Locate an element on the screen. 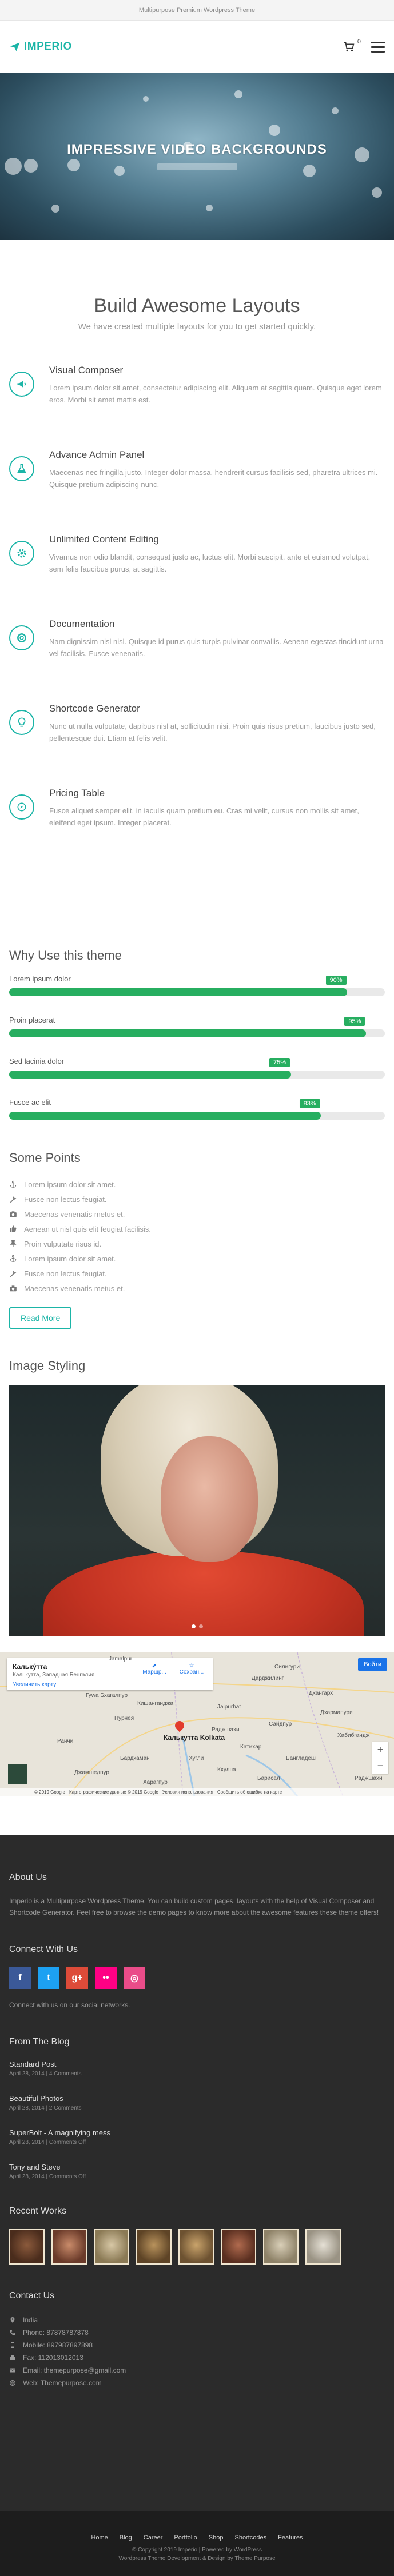 The width and height of the screenshot is (394, 2576). flickr-icon: •• is located at coordinates (106, 1978).